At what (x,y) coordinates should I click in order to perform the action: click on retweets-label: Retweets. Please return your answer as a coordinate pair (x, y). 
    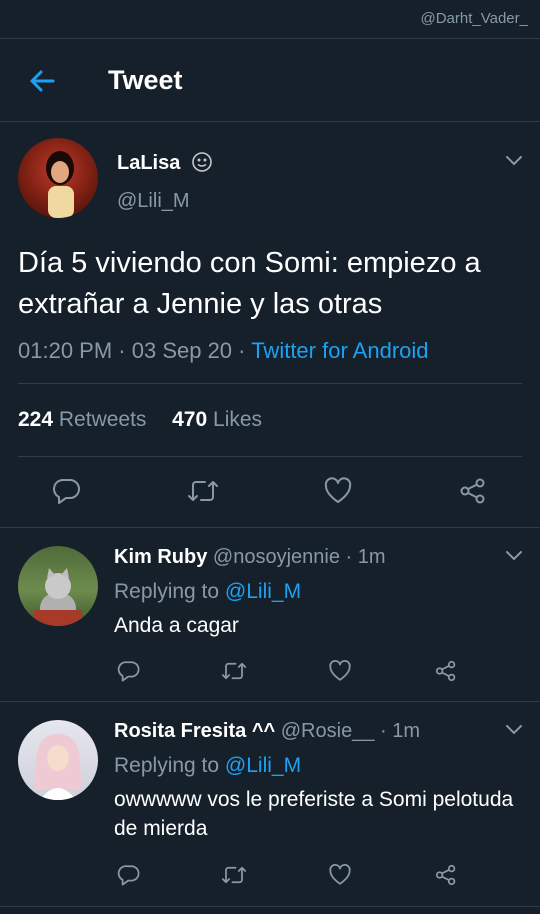
    Looking at the image, I should click on (102, 419).